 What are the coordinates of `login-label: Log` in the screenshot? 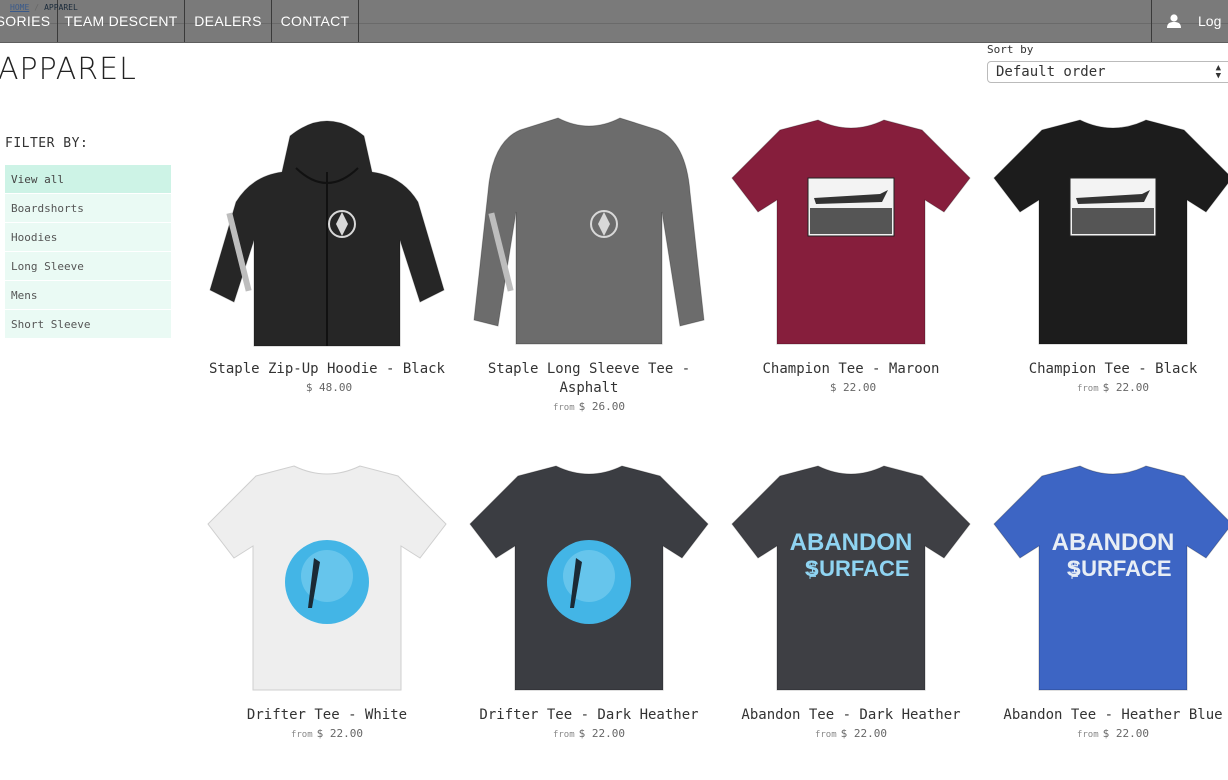 It's located at (1210, 21).